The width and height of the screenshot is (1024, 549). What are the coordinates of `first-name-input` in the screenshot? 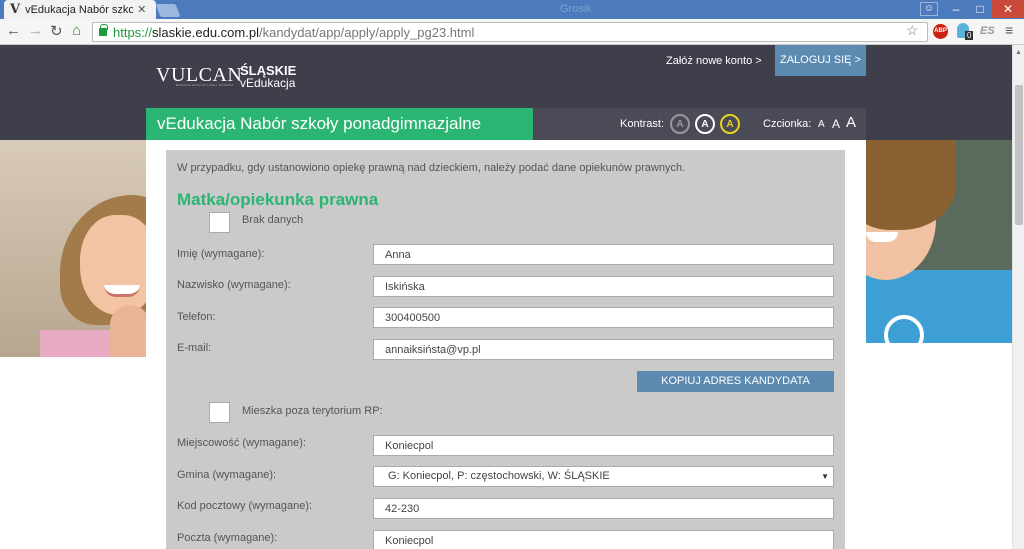 It's located at (603, 254).